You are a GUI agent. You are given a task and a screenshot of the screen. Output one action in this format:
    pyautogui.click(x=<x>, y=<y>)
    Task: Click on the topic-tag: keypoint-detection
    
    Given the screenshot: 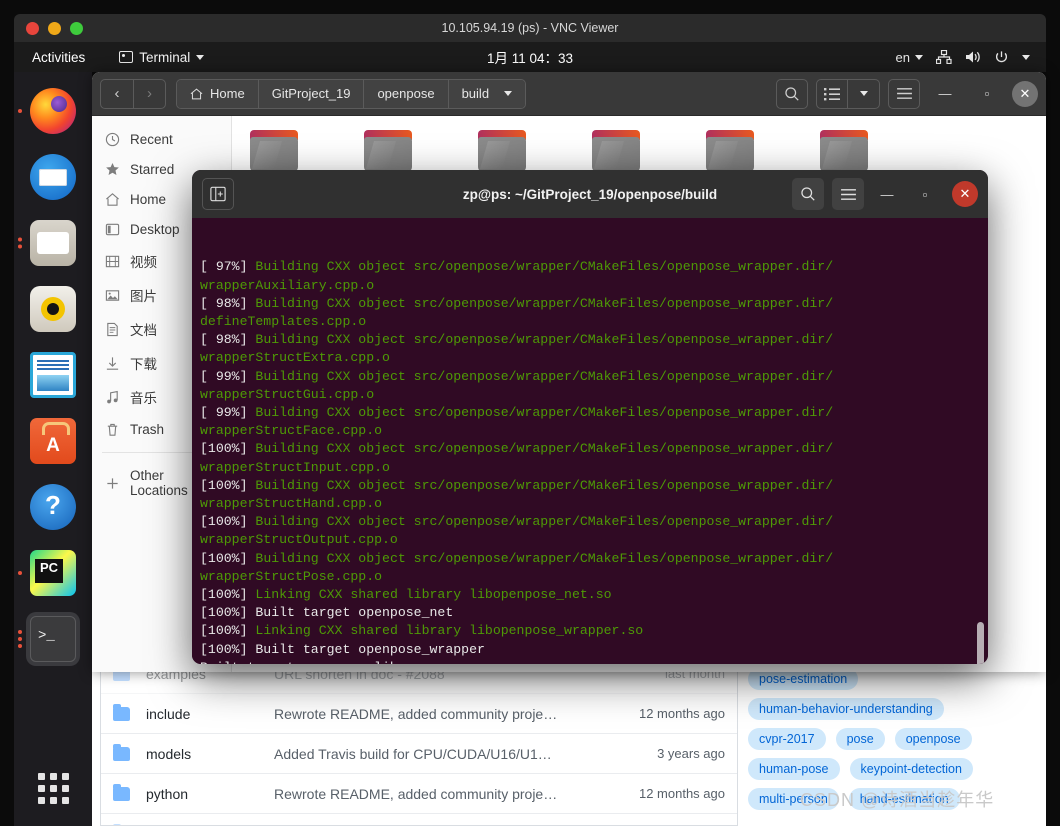 What is the action you would take?
    pyautogui.click(x=911, y=769)
    